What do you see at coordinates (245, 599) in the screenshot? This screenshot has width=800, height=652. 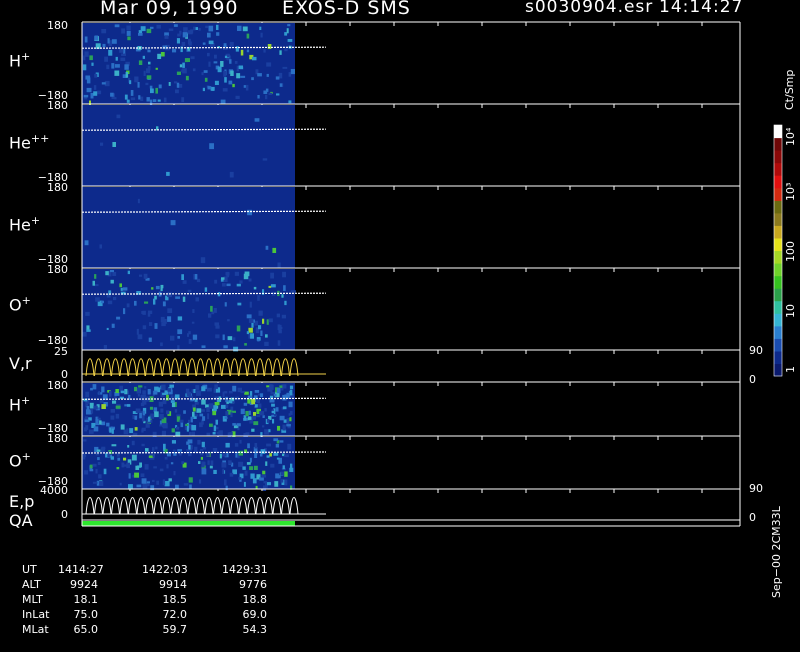 I see `footer-column-3: 1429:31 9776 18.8 69.0 54.3` at bounding box center [245, 599].